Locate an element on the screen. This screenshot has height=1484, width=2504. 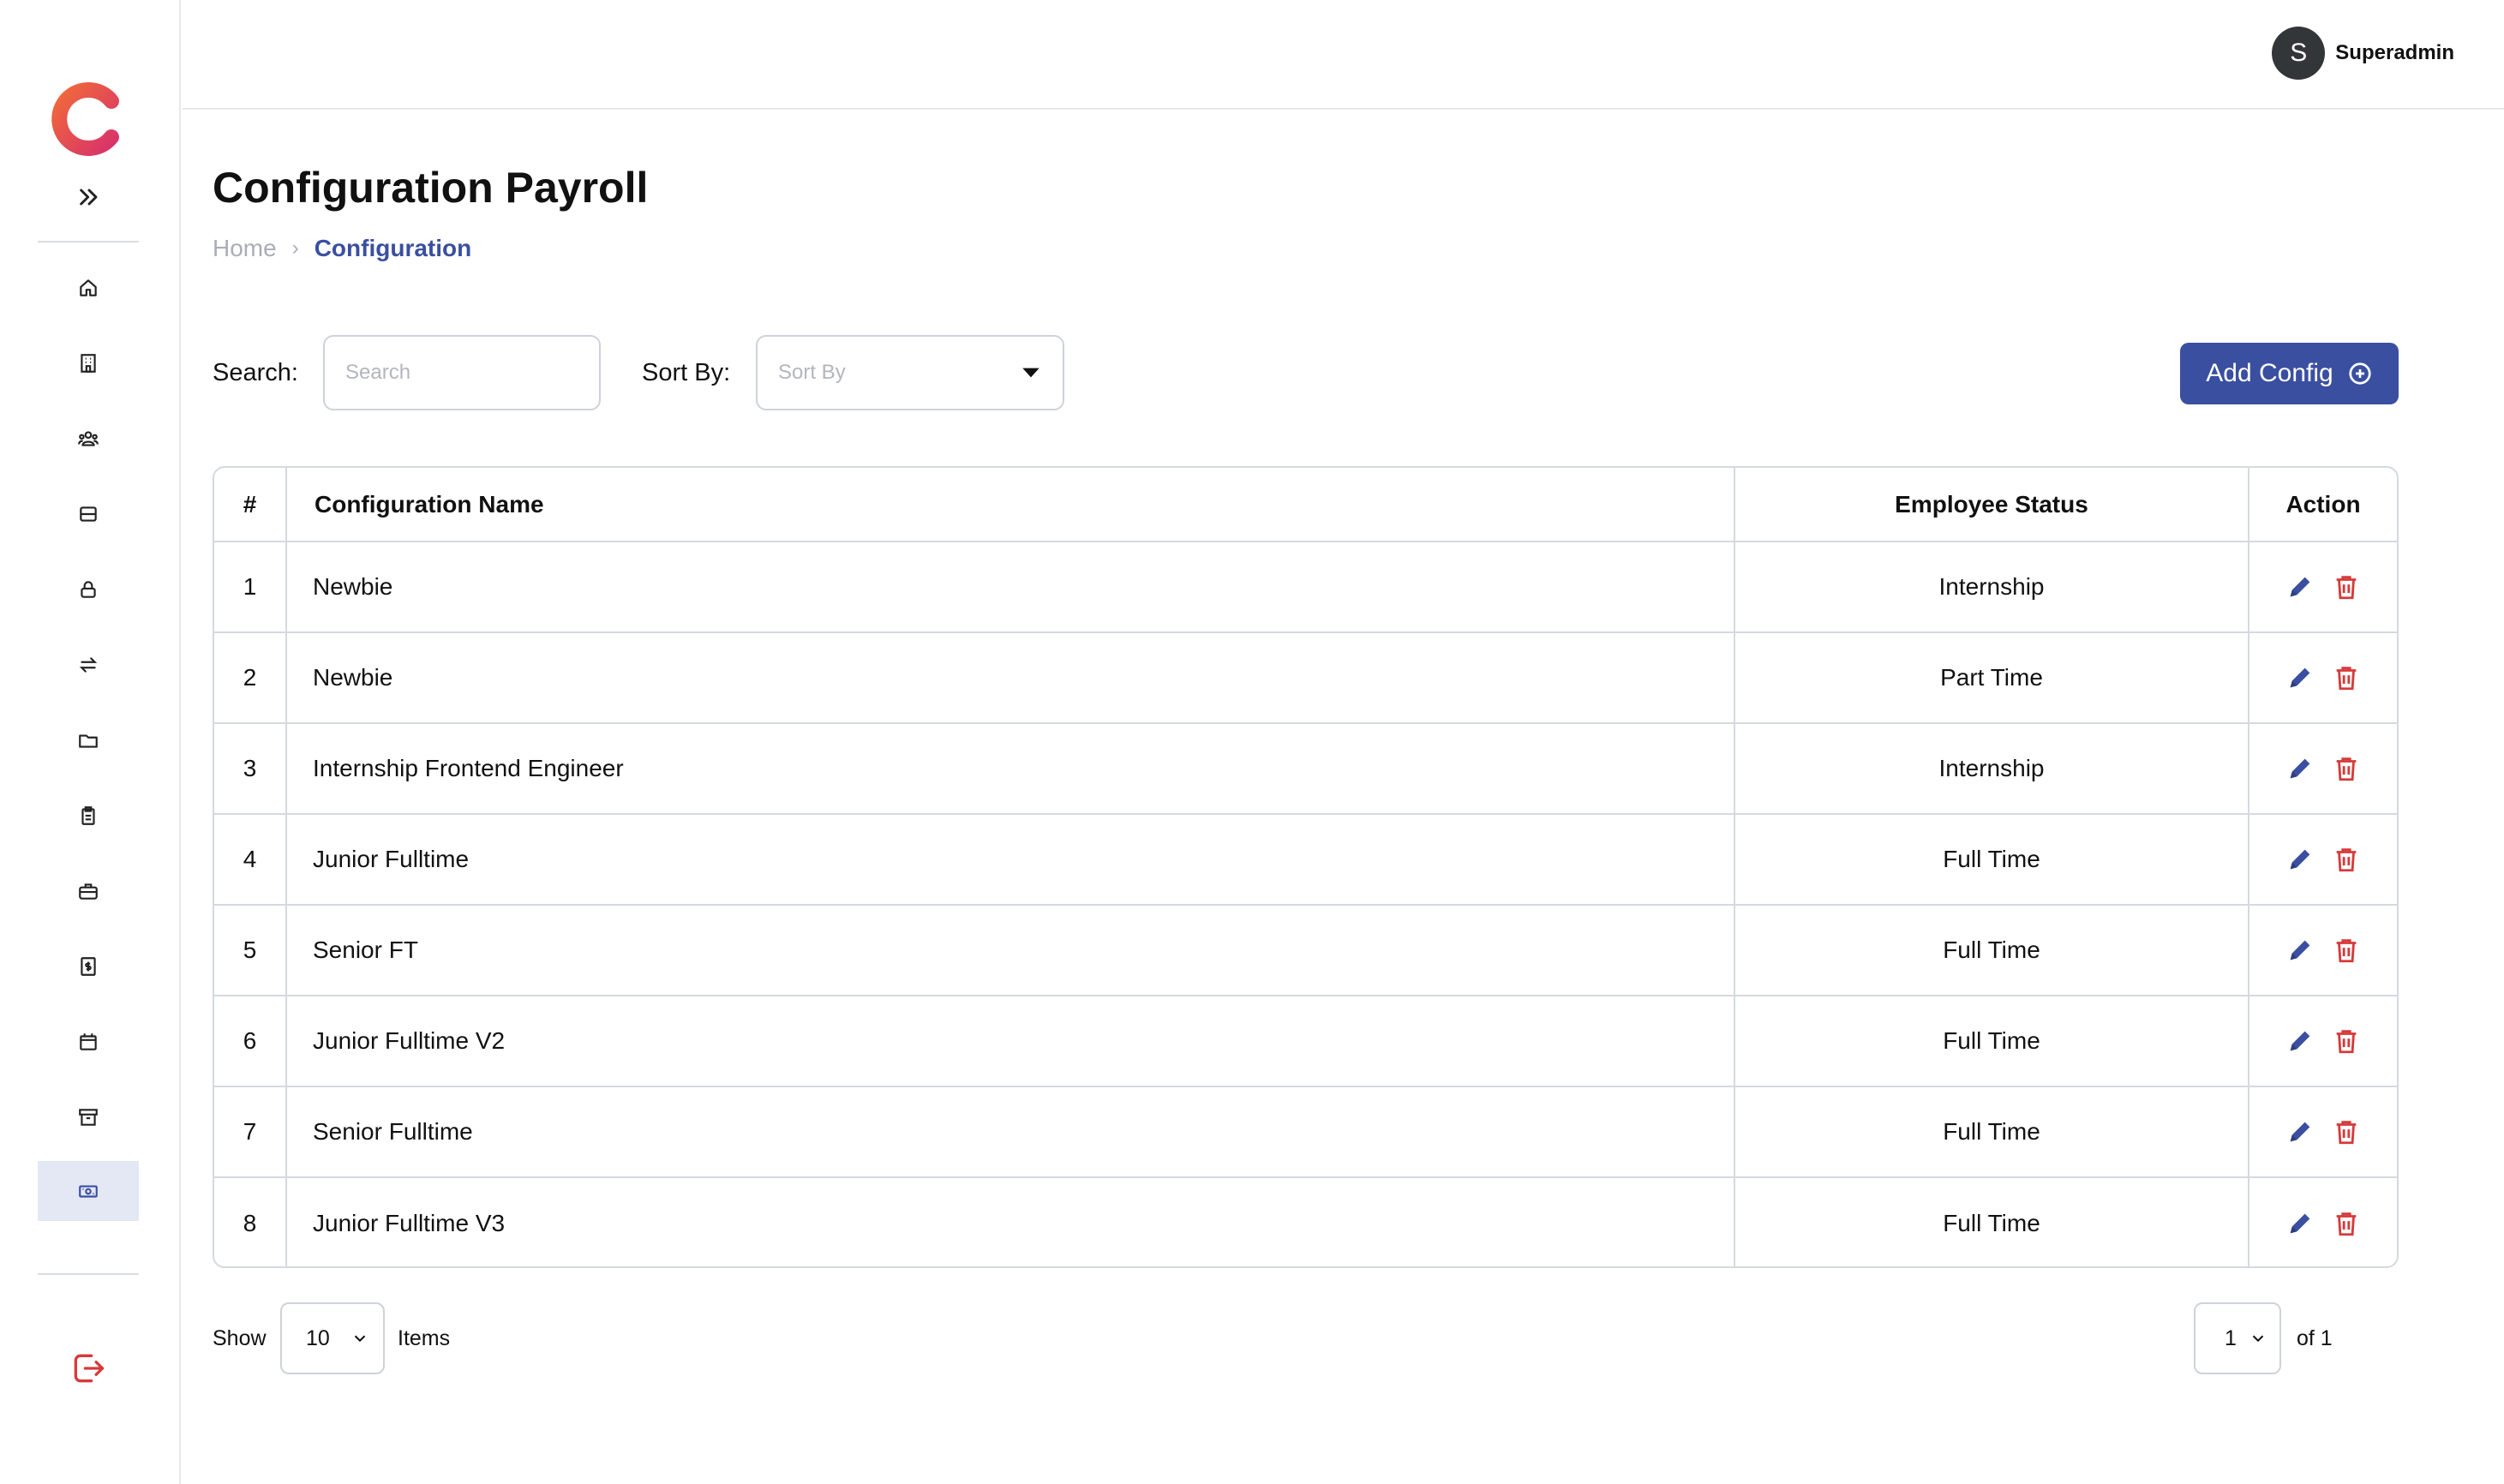
sidebar-item-access is located at coordinates (88, 589).